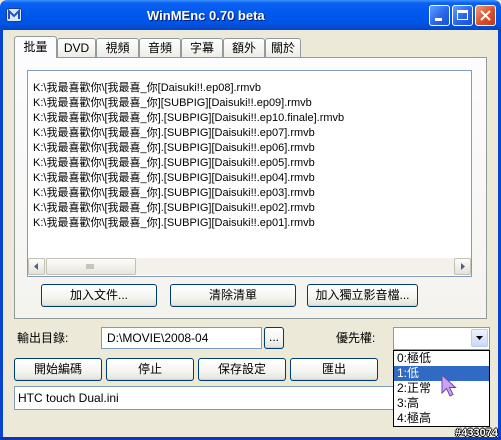 The height and width of the screenshot is (440, 501). I want to click on tab-extra: 額外, so click(244, 48).